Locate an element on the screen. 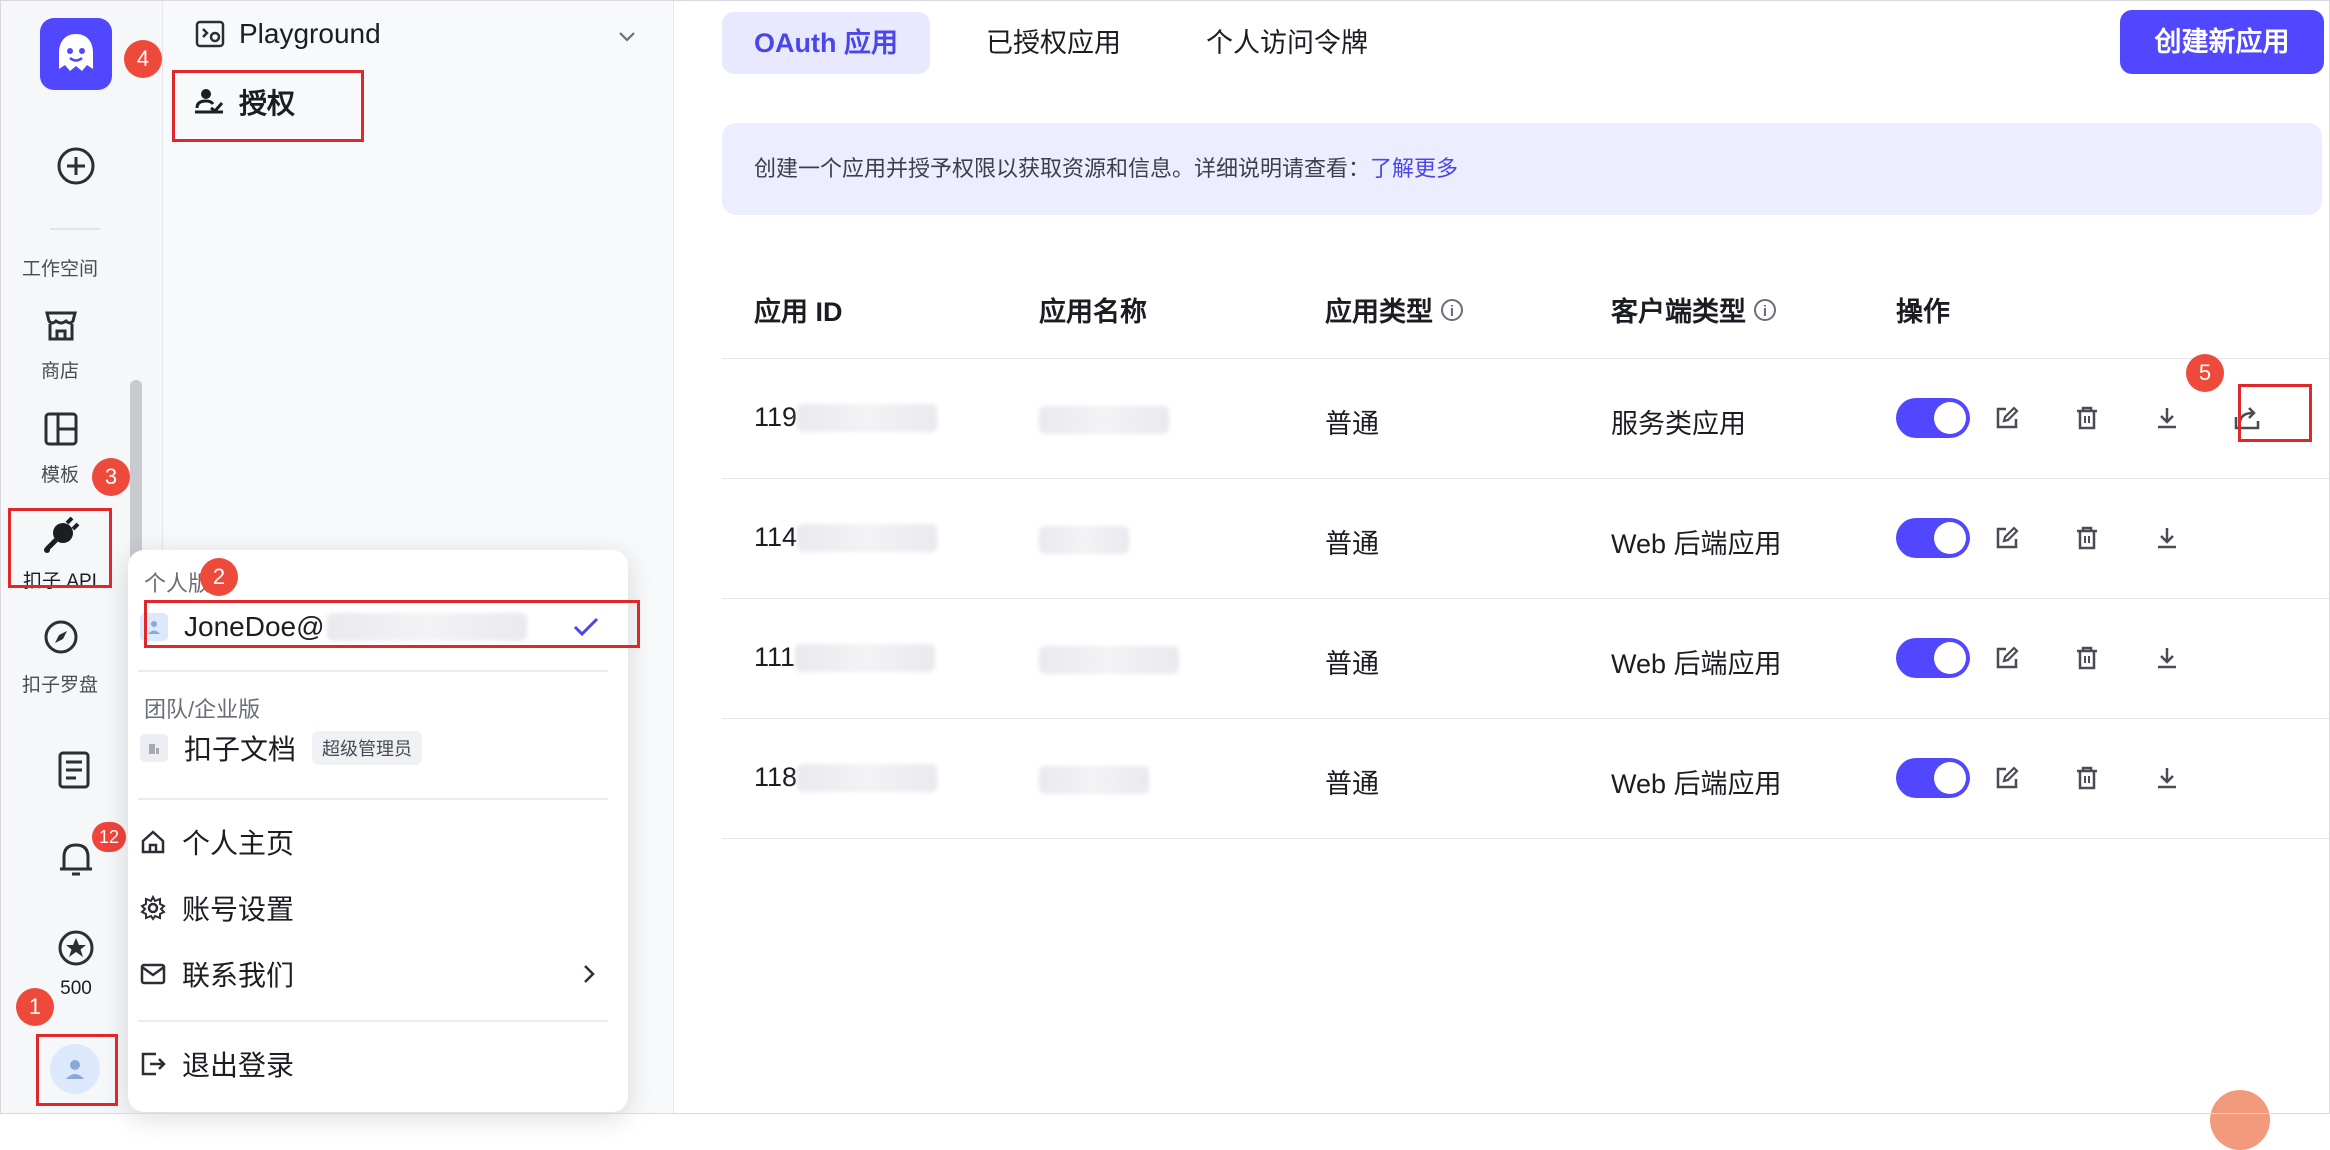 Image resolution: width=2330 pixels, height=1150 pixels. info-banner-text: 创建一个应用并授予权限以获取资源和信息。详细说明请查看： is located at coordinates (1062, 168).